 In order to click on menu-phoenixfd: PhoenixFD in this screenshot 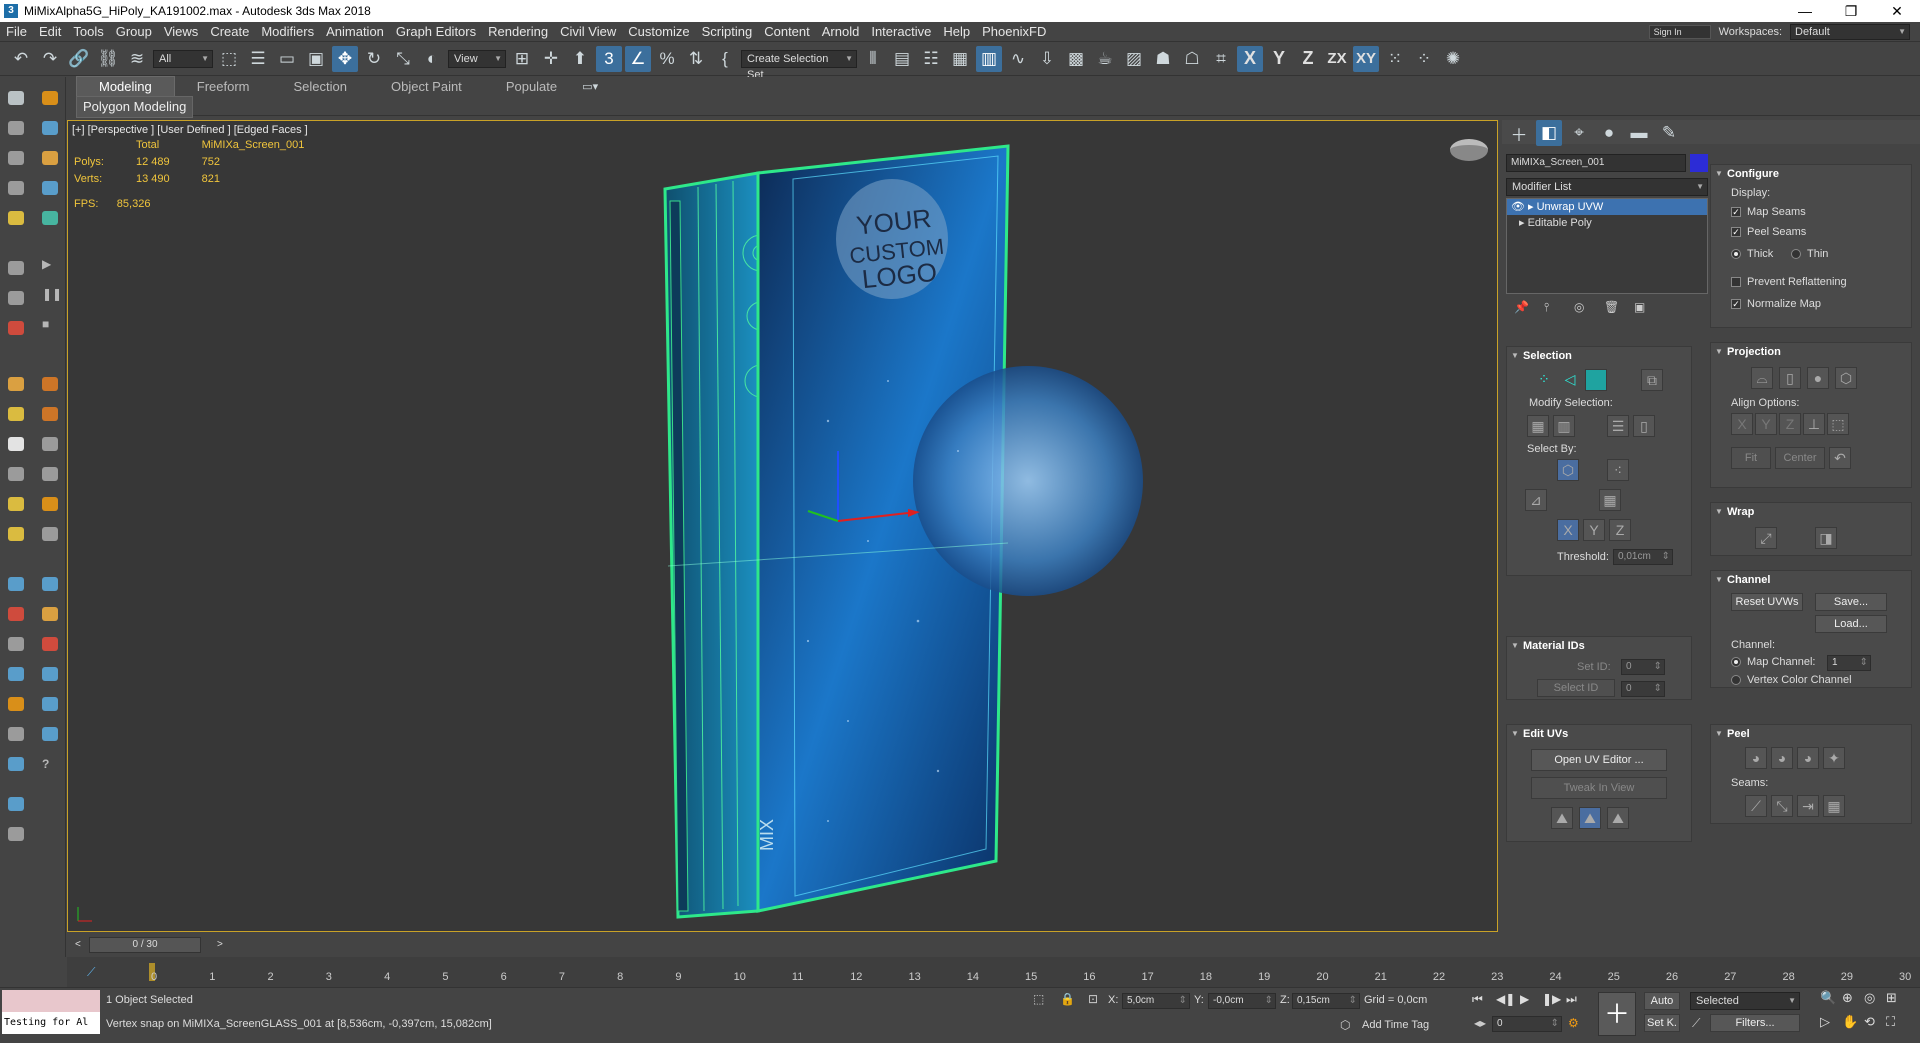, I will do `click(1014, 32)`.